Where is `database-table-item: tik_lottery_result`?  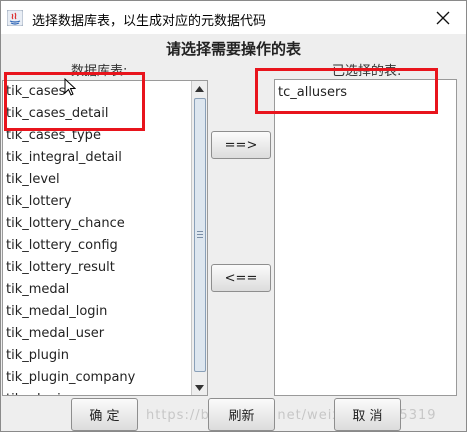
database-table-item: tik_lottery_result is located at coordinates (105, 268).